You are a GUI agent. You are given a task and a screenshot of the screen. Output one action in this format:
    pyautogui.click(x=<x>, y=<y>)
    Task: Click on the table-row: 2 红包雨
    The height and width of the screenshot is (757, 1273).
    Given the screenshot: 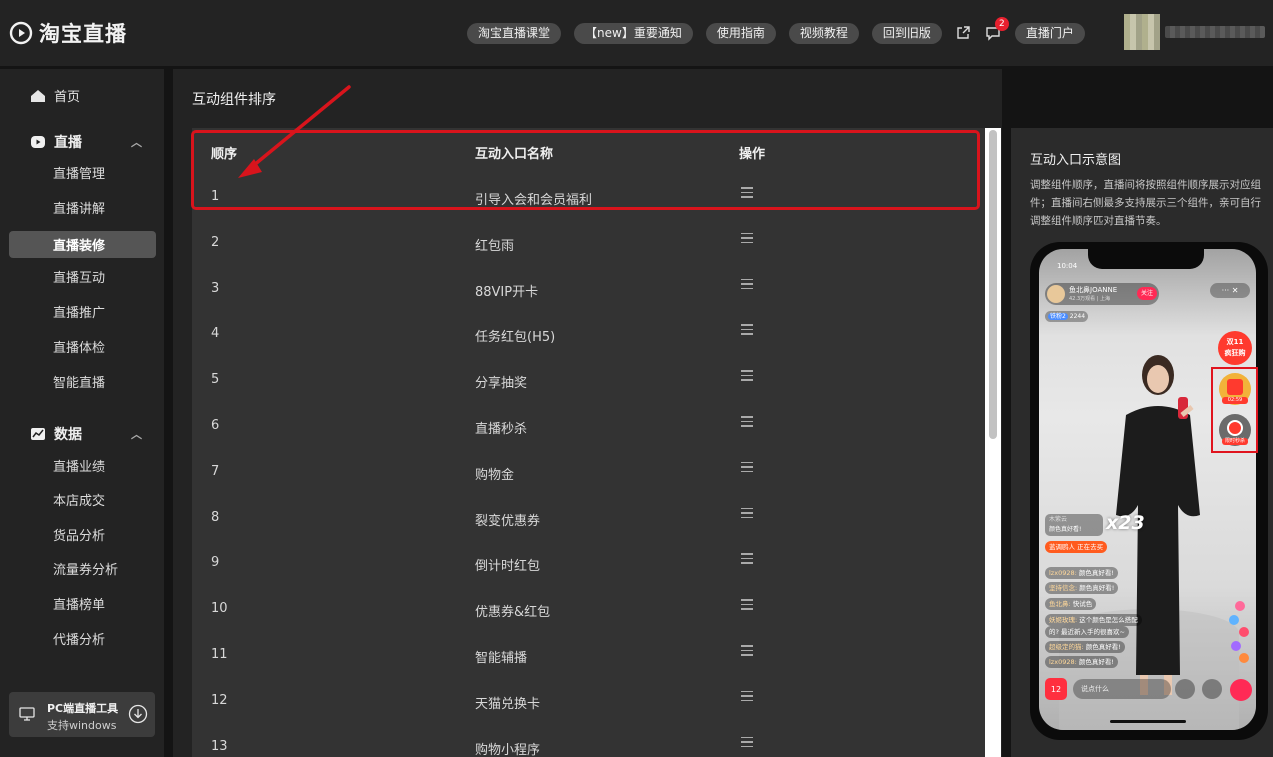 What is the action you would take?
    pyautogui.click(x=588, y=242)
    